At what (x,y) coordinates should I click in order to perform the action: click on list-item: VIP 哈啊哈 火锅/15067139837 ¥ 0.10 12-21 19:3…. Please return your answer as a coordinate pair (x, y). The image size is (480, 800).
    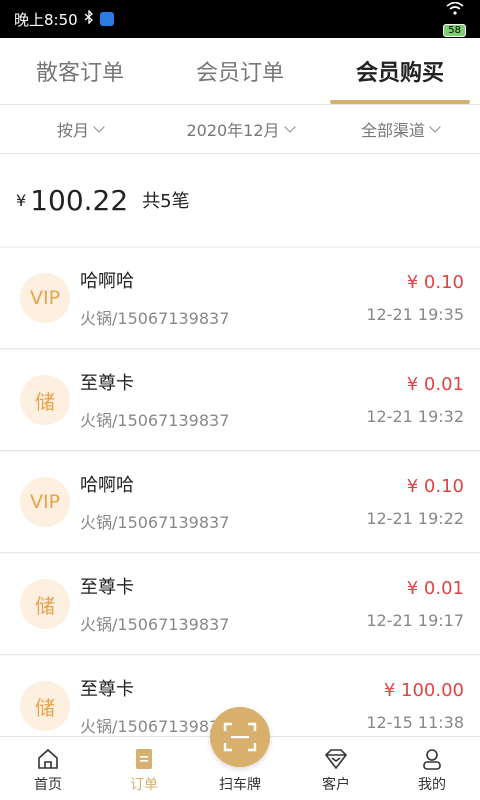
    Looking at the image, I should click on (240, 298).